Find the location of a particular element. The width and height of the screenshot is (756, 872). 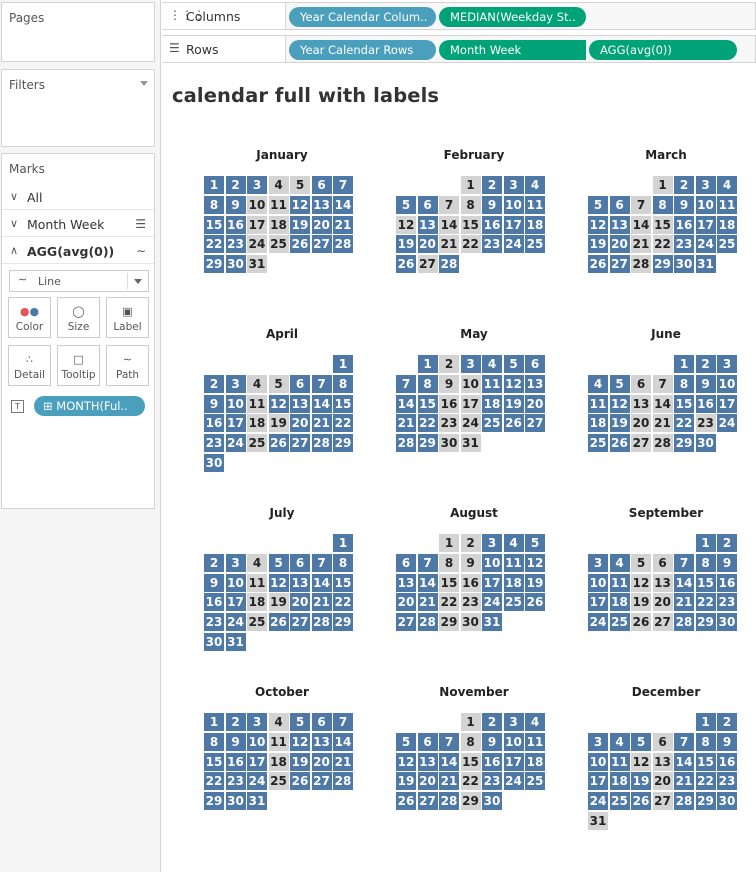

month-week-pill: Month Week is located at coordinates (512, 50).